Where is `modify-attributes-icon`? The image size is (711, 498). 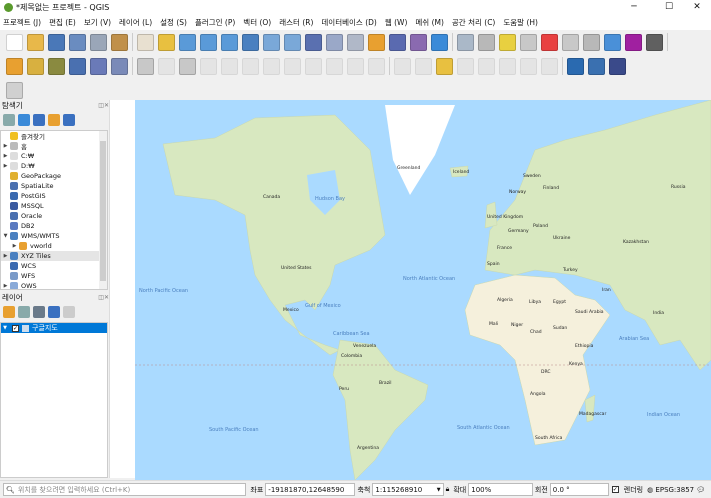
modify-attributes-icon is located at coordinates (250, 66).